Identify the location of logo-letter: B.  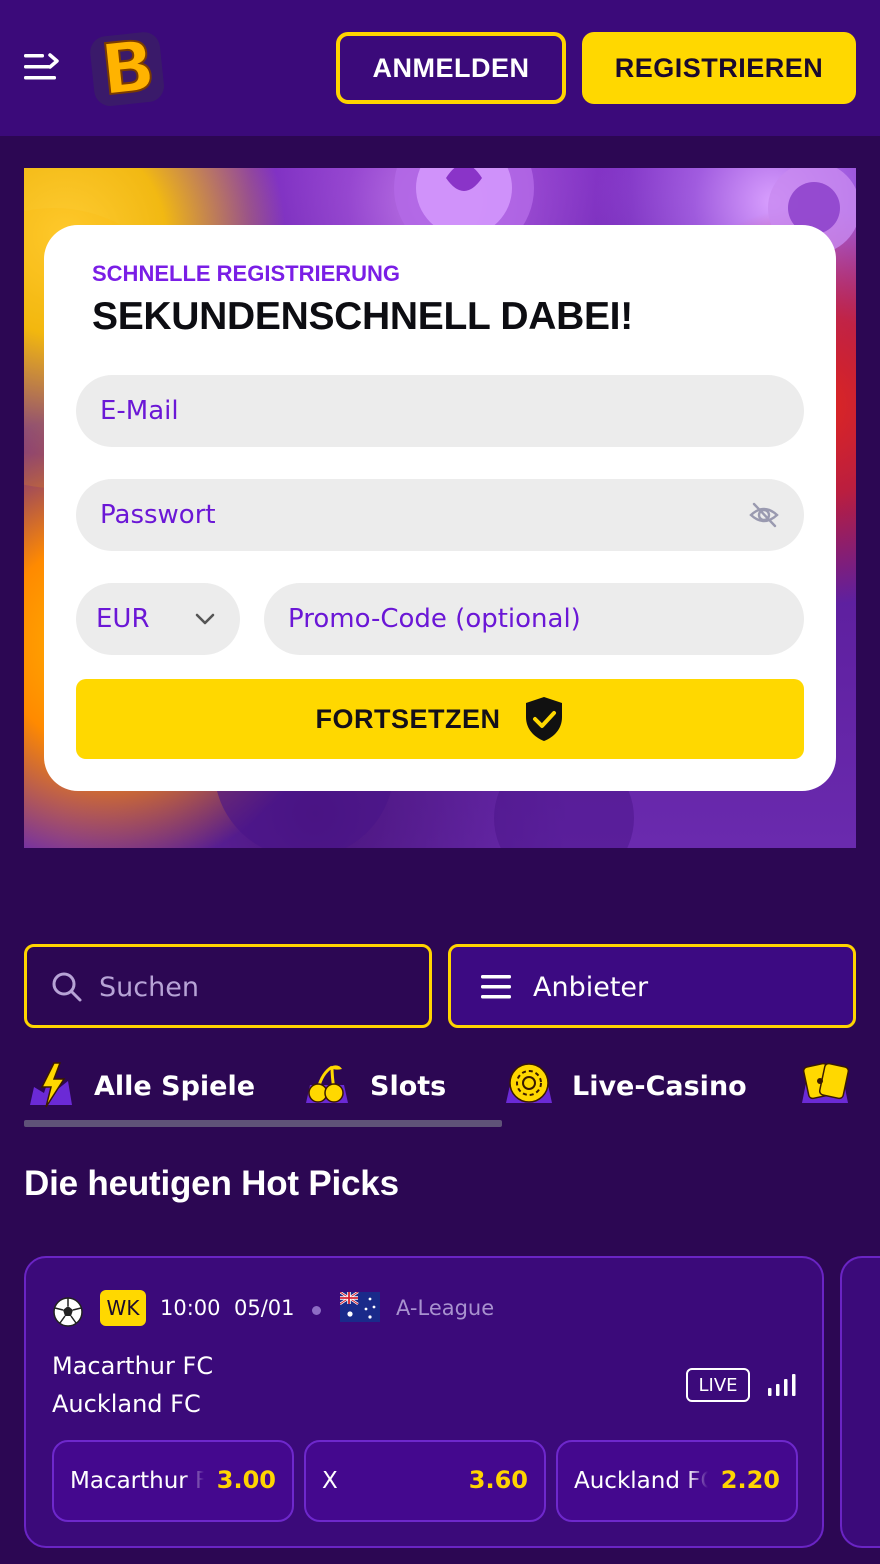
(128, 68).